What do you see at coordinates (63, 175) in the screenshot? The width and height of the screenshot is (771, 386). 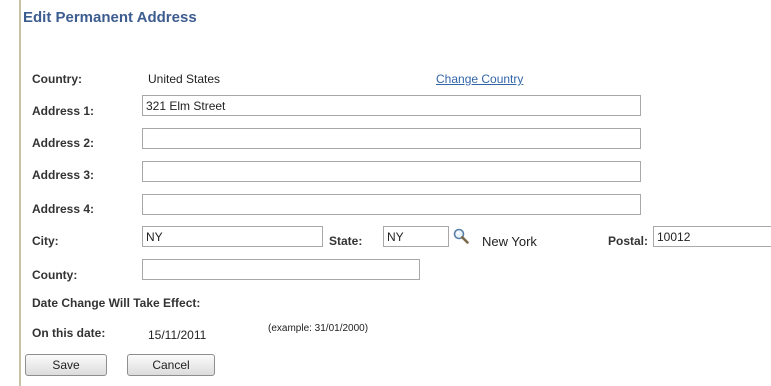 I see `address3-label: Address 3:` at bounding box center [63, 175].